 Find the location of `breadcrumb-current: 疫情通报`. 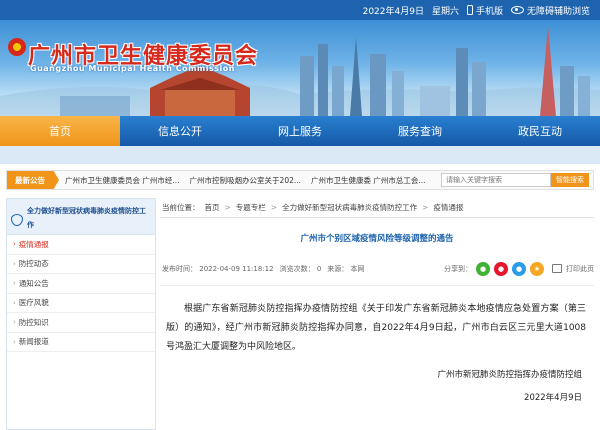

breadcrumb-current: 疫情通报 is located at coordinates (448, 207).